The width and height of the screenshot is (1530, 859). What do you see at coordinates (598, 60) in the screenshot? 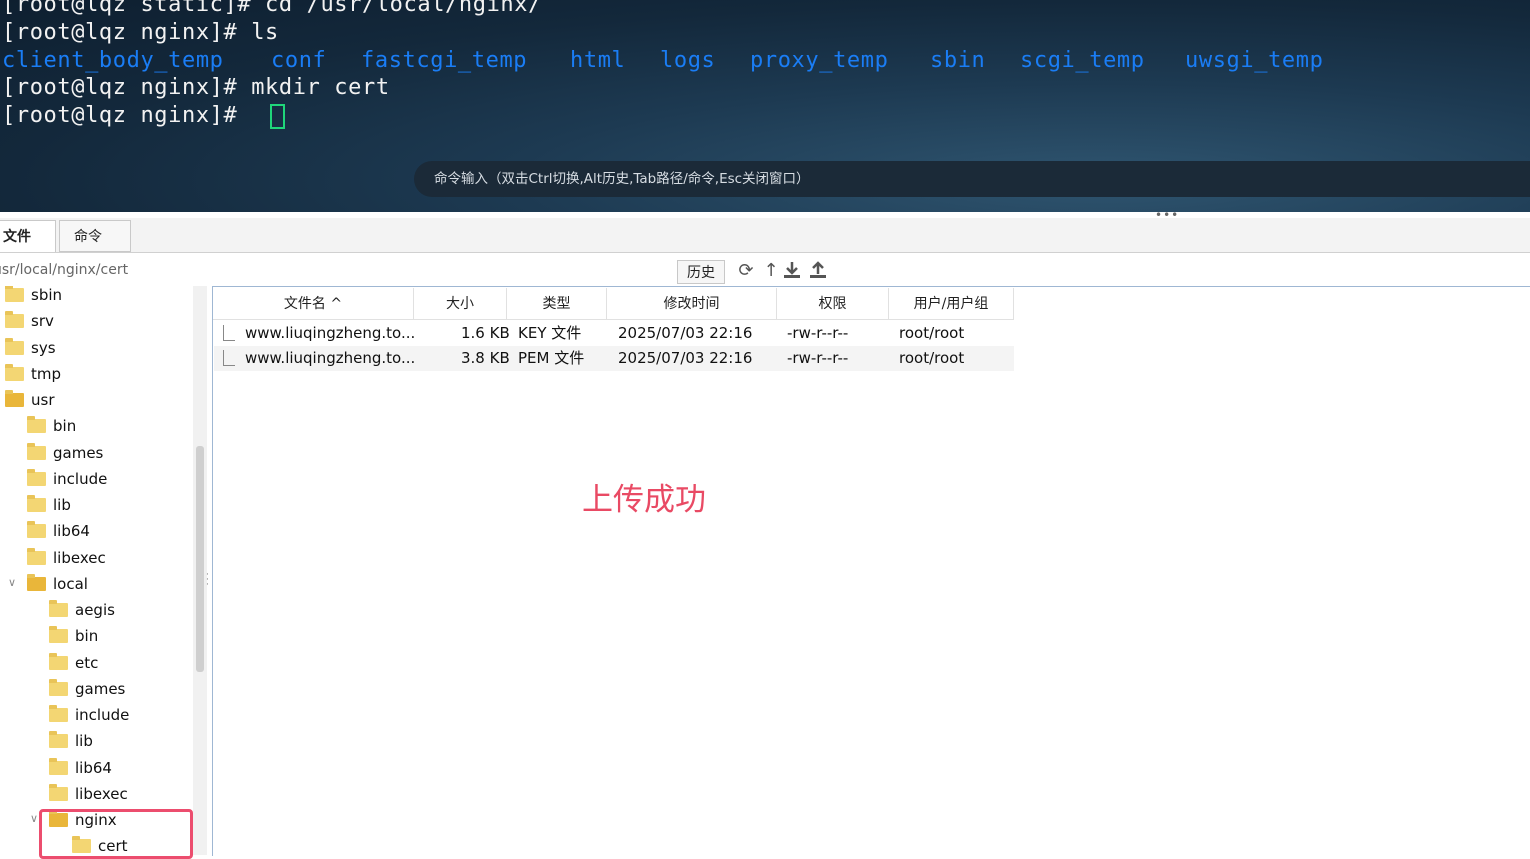
I see `terminal-dir: html` at bounding box center [598, 60].